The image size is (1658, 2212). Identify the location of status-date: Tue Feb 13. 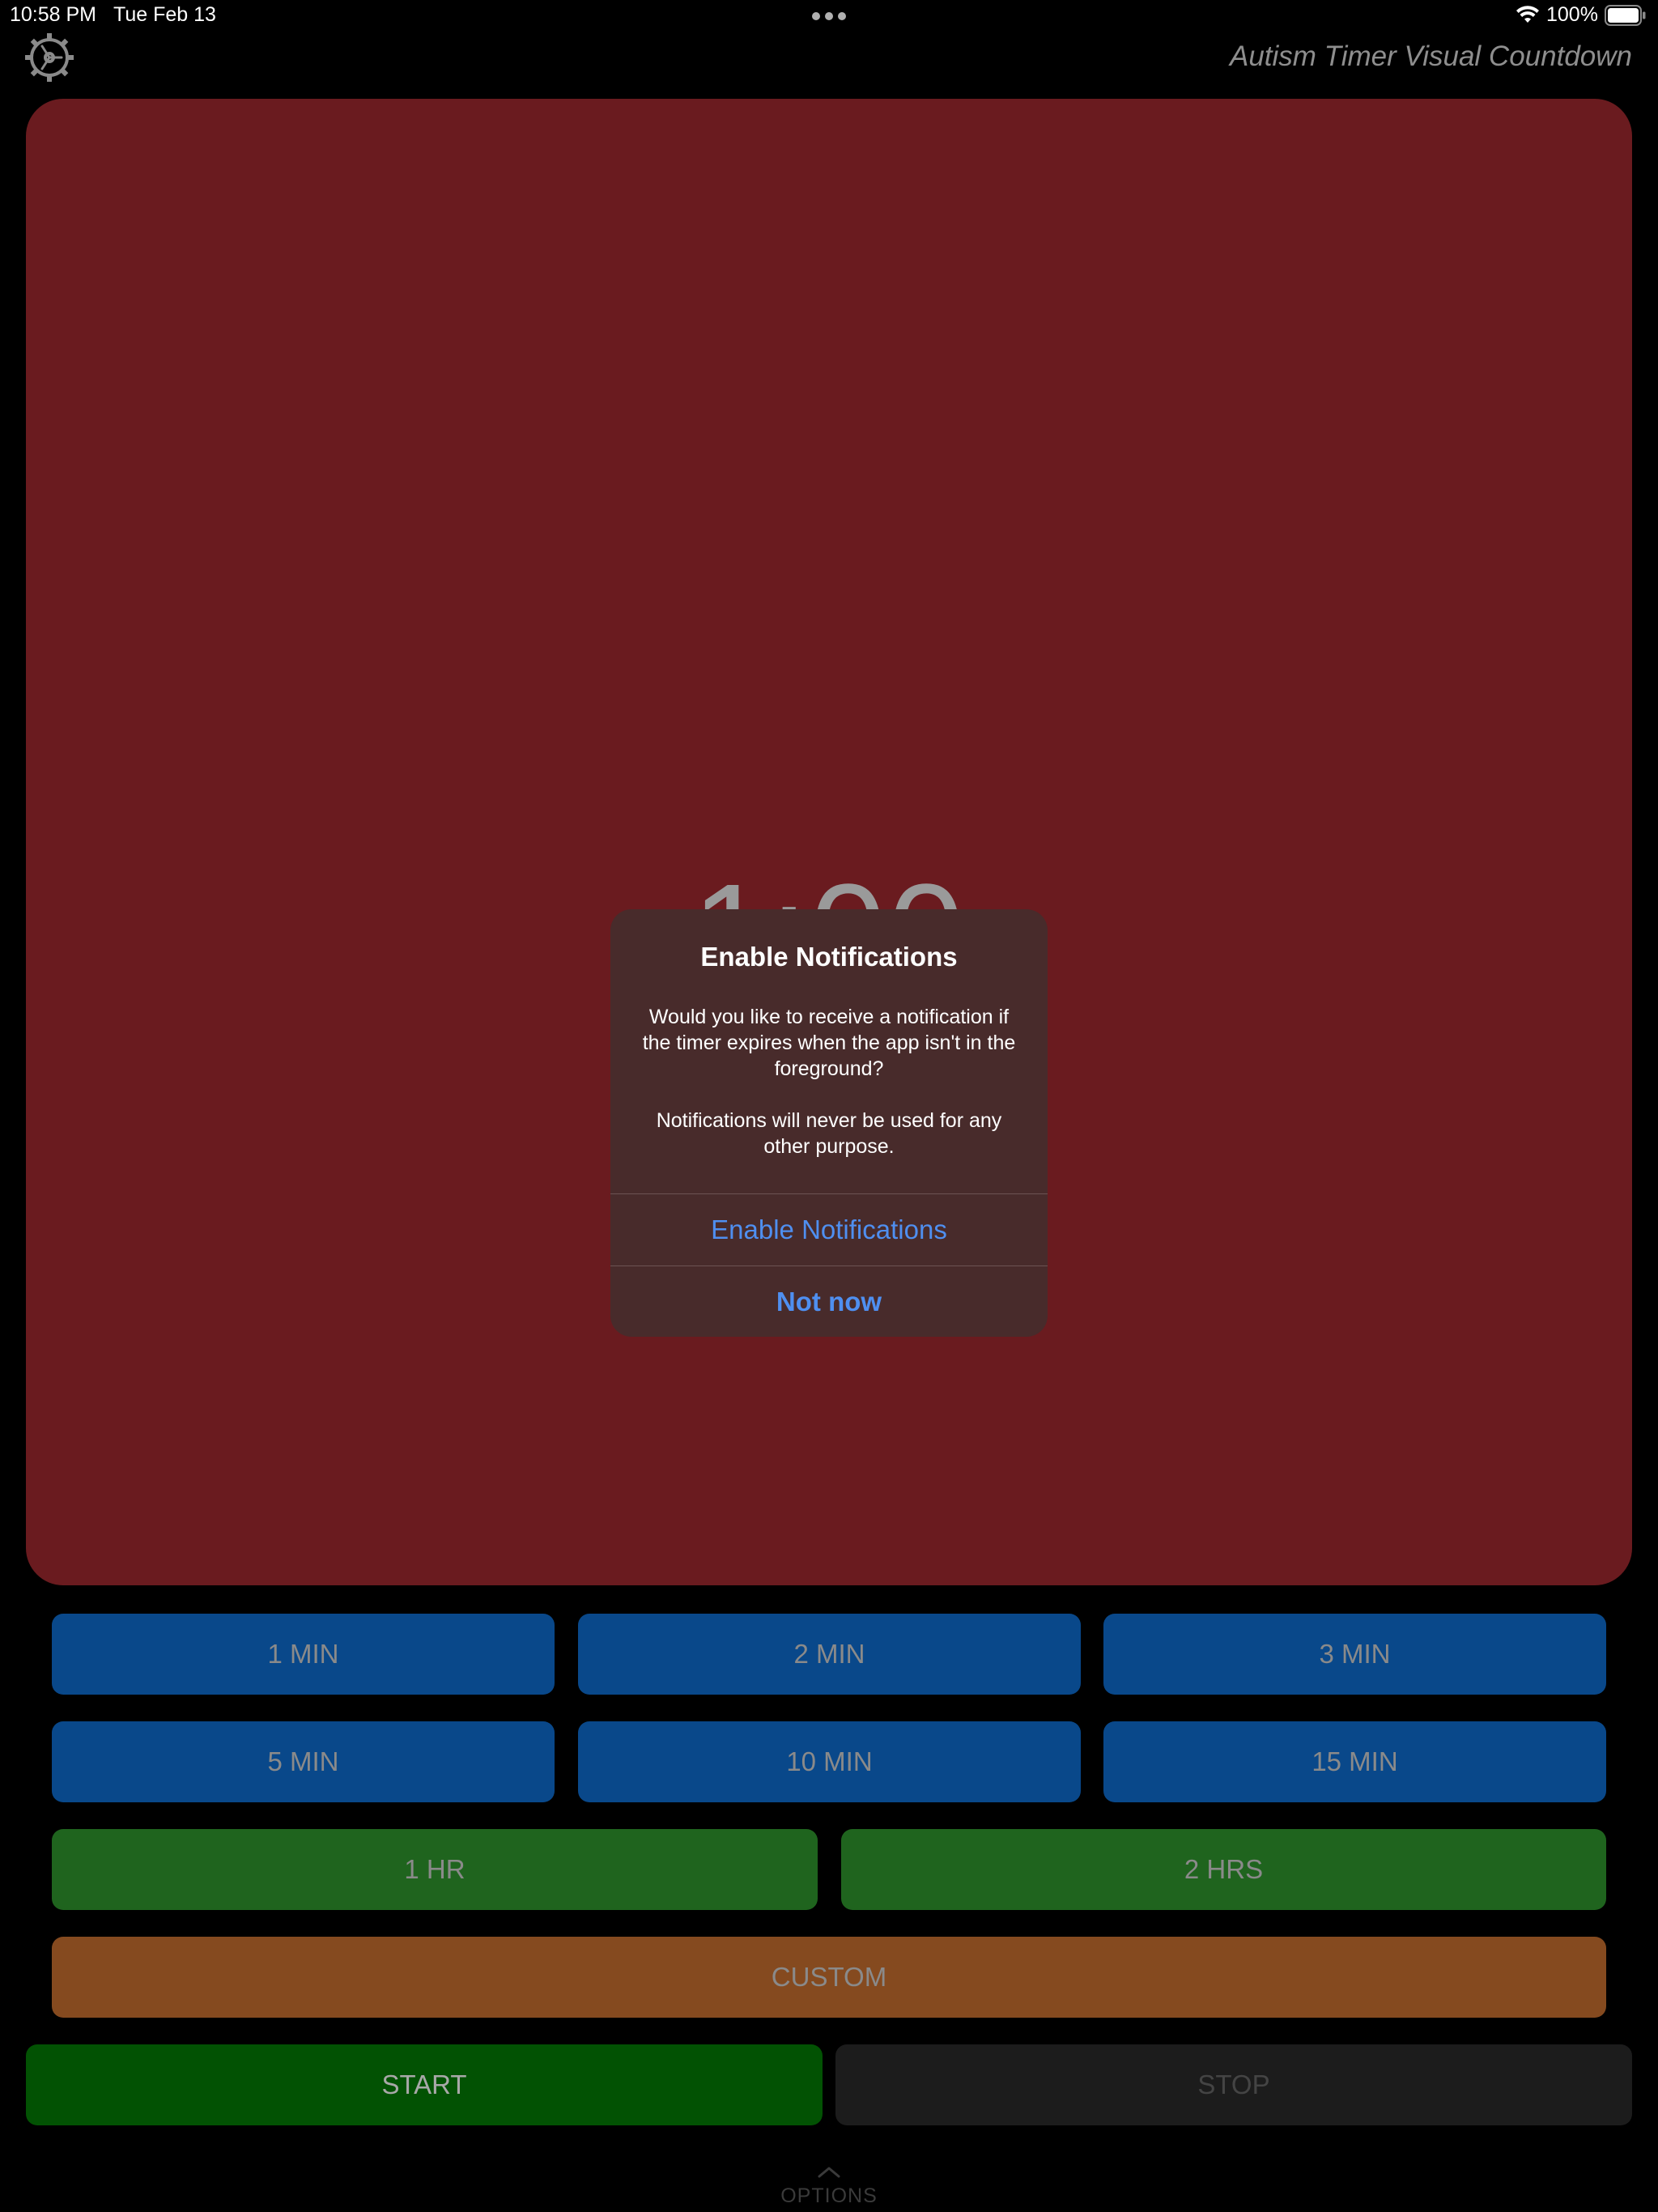
(164, 14).